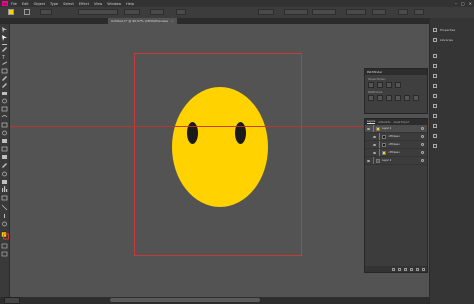 This screenshot has width=474, height=304. I want to click on exclude-button, so click(398, 85).